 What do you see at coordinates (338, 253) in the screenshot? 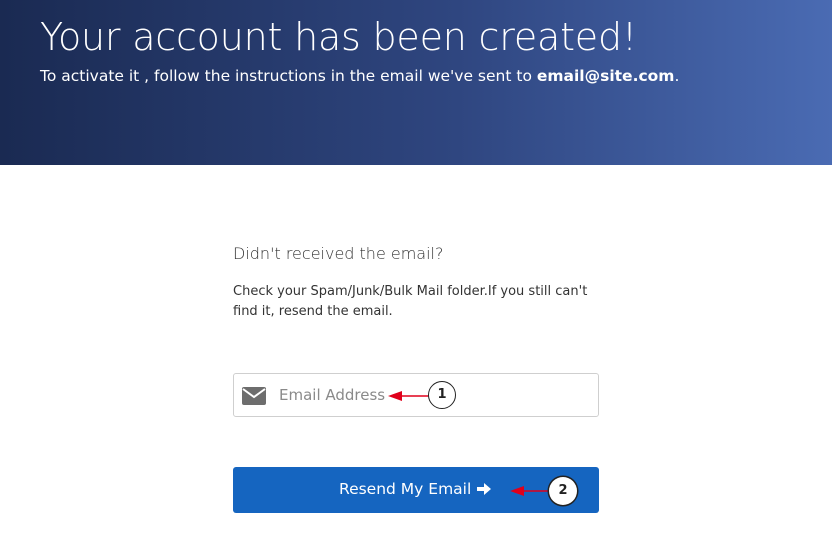
I see `resend-heading: Didn't received the email?` at bounding box center [338, 253].